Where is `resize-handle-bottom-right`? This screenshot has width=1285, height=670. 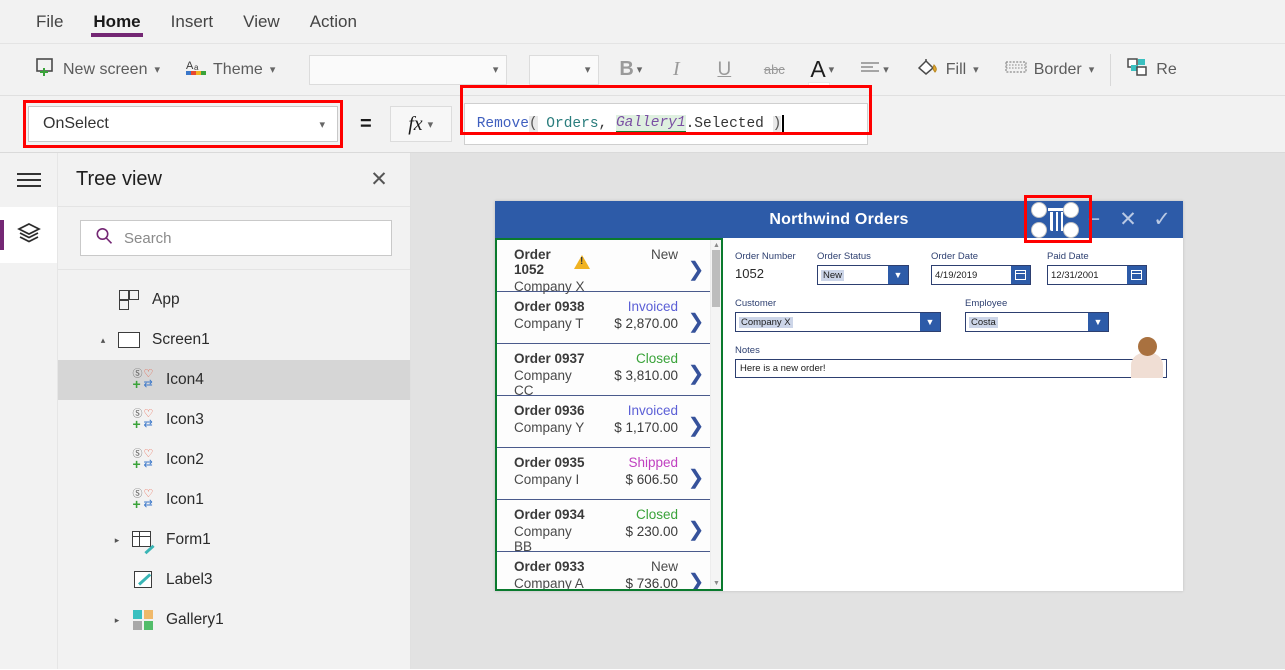
resize-handle-bottom-right is located at coordinates (1071, 230).